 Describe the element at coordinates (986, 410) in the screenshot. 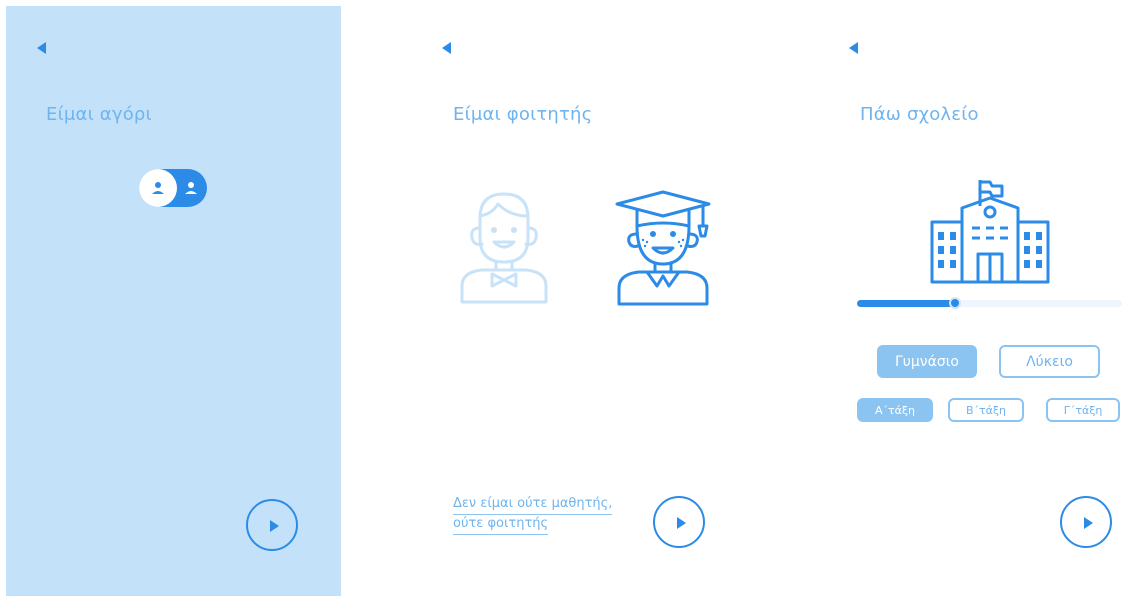

I see `grade-option-b: Β΄τάξη` at that location.